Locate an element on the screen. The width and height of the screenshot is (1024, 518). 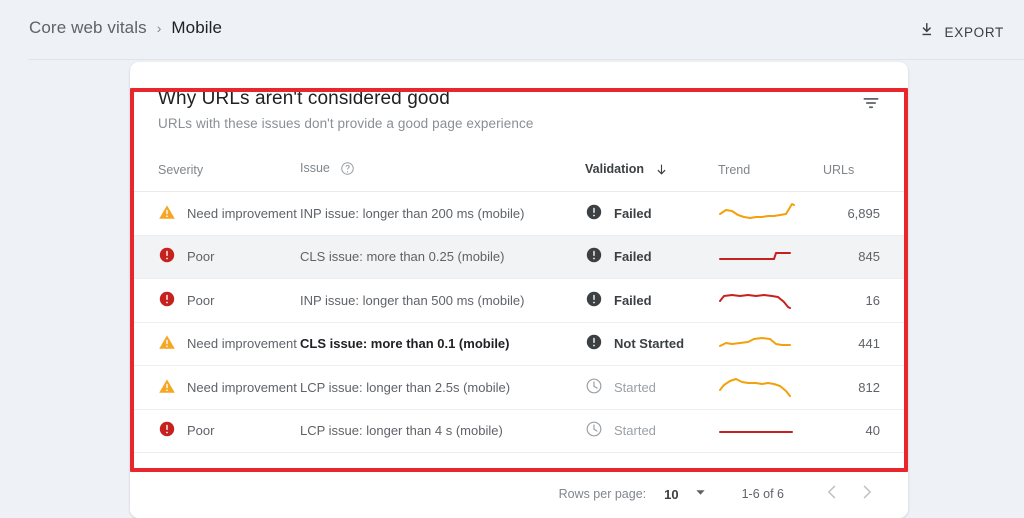
issue-link: CLS issue: more than 0.25 (mobile) is located at coordinates (402, 256).